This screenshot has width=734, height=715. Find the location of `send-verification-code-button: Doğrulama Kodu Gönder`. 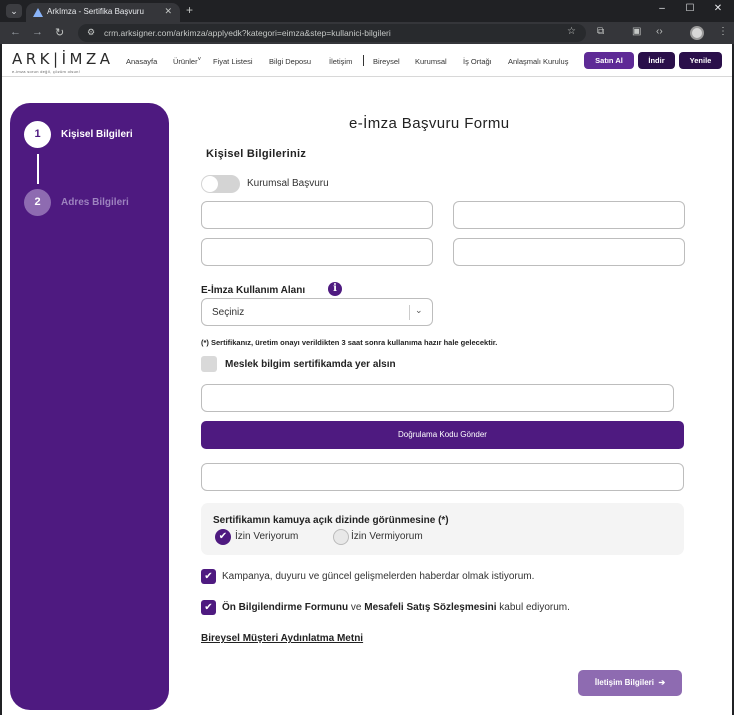

send-verification-code-button: Doğrulama Kodu Gönder is located at coordinates (442, 435).